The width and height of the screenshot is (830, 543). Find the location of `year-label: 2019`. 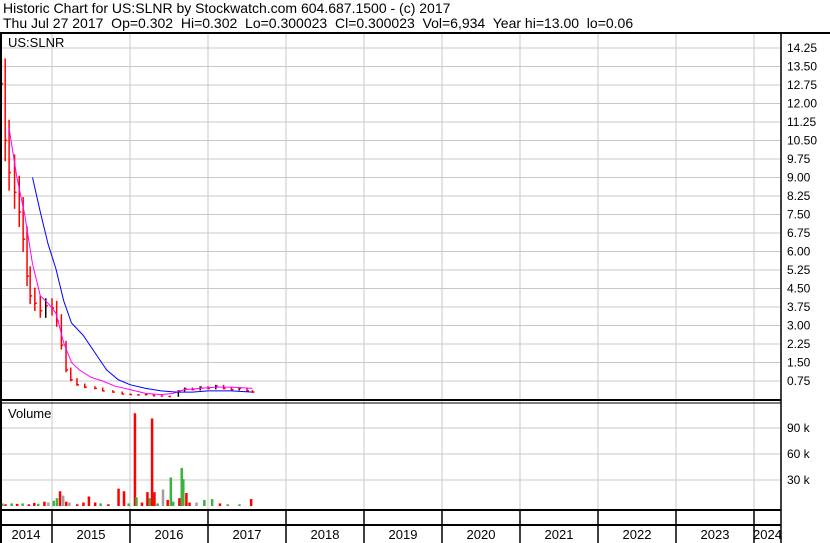

year-label: 2019 is located at coordinates (403, 534).